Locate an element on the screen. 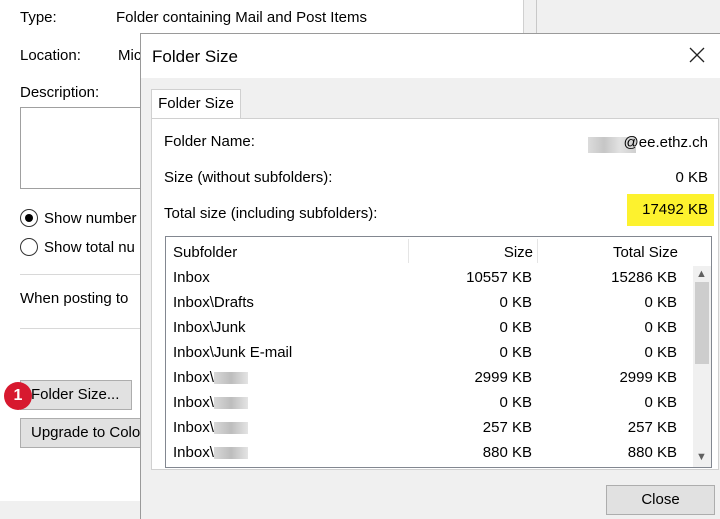 The width and height of the screenshot is (720, 519). folder-name-label: Folder Name: is located at coordinates (209, 141).